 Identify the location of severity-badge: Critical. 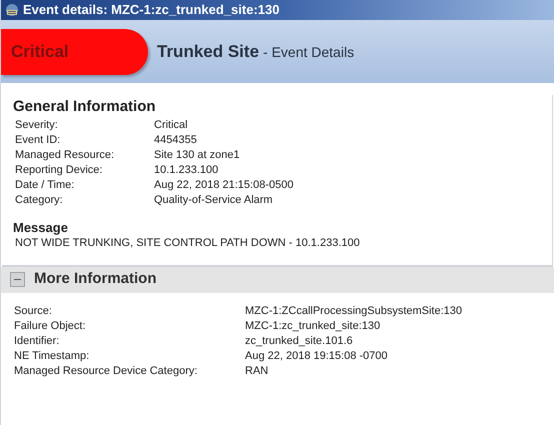
(74, 51).